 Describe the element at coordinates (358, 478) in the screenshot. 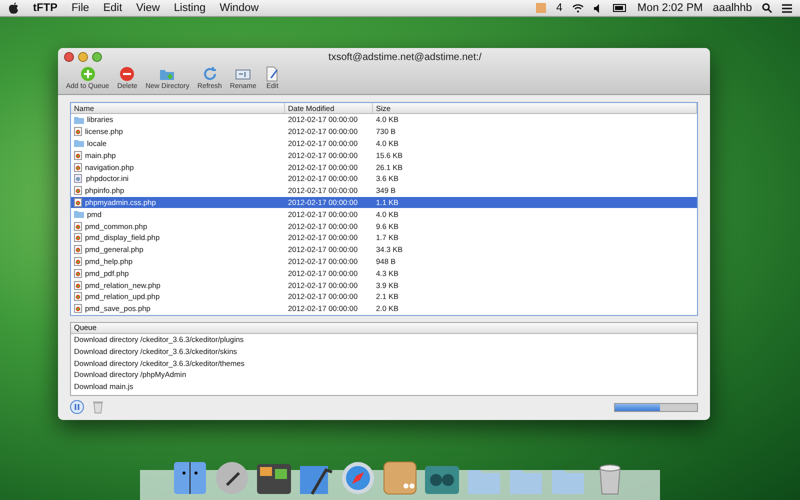

I see `compass-icon` at that location.